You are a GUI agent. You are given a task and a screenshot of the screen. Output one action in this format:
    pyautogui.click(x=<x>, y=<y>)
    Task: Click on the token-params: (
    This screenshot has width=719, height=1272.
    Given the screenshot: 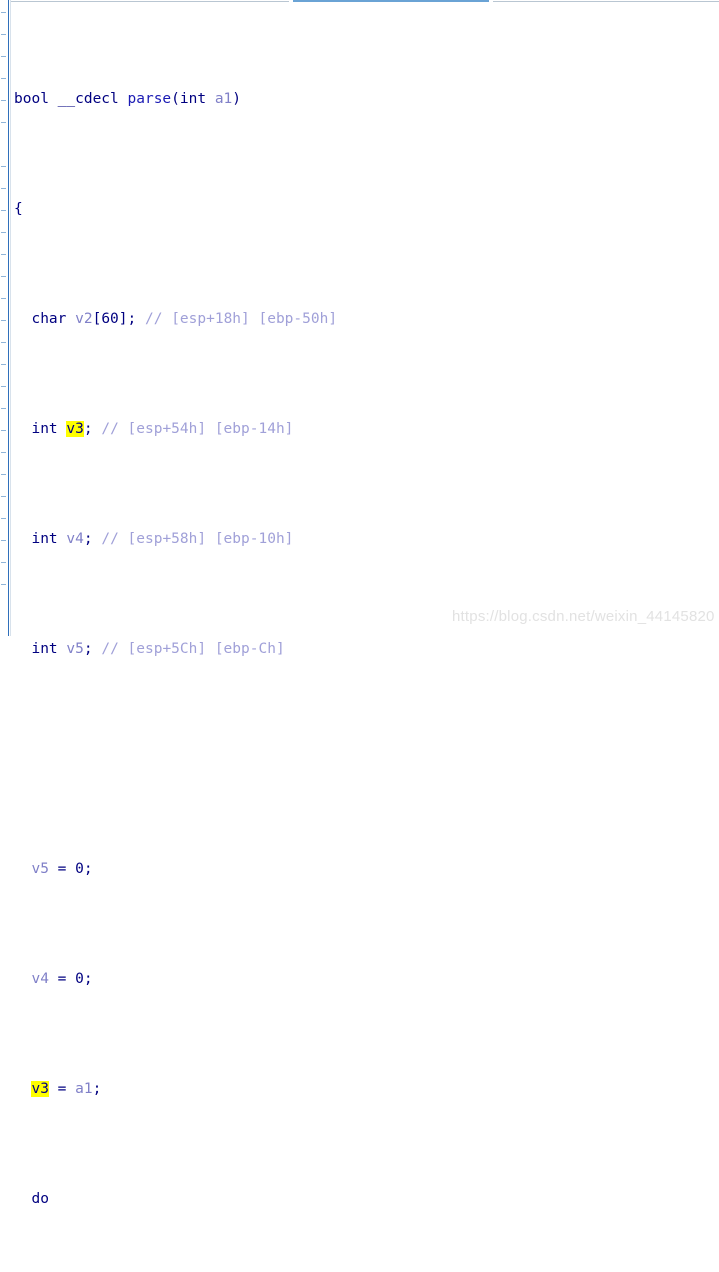 What is the action you would take?
    pyautogui.click(x=175, y=99)
    